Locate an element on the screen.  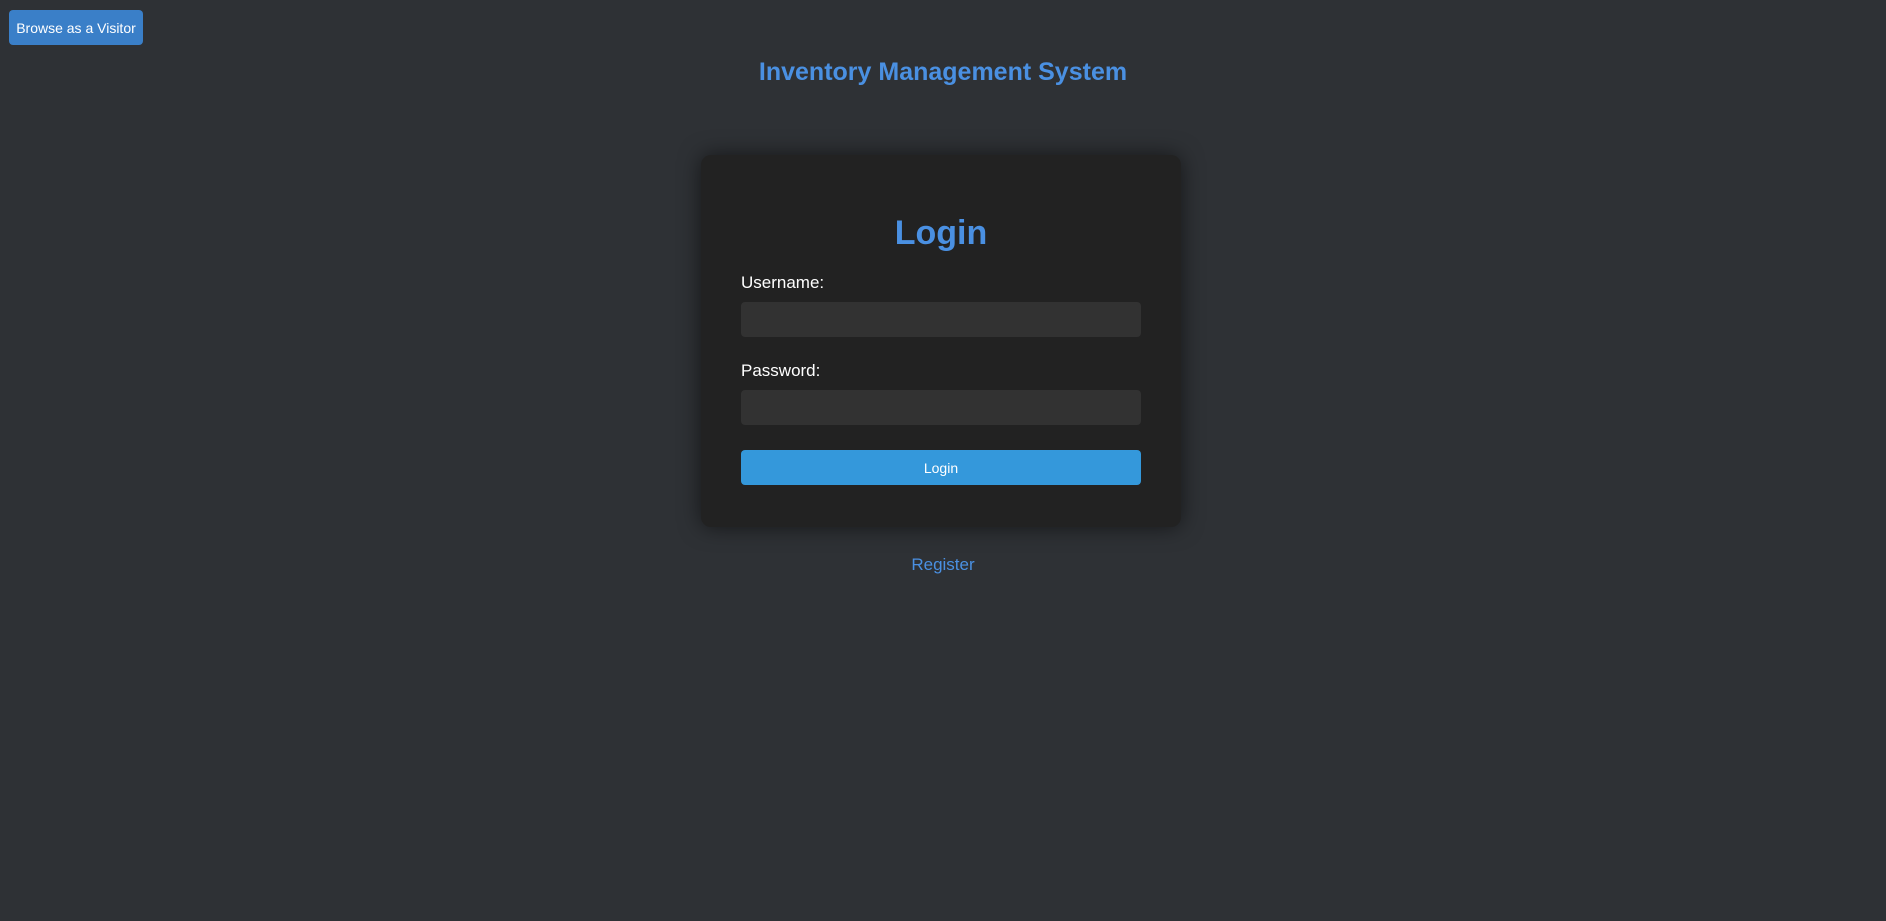
password-label: Password: is located at coordinates (781, 370).